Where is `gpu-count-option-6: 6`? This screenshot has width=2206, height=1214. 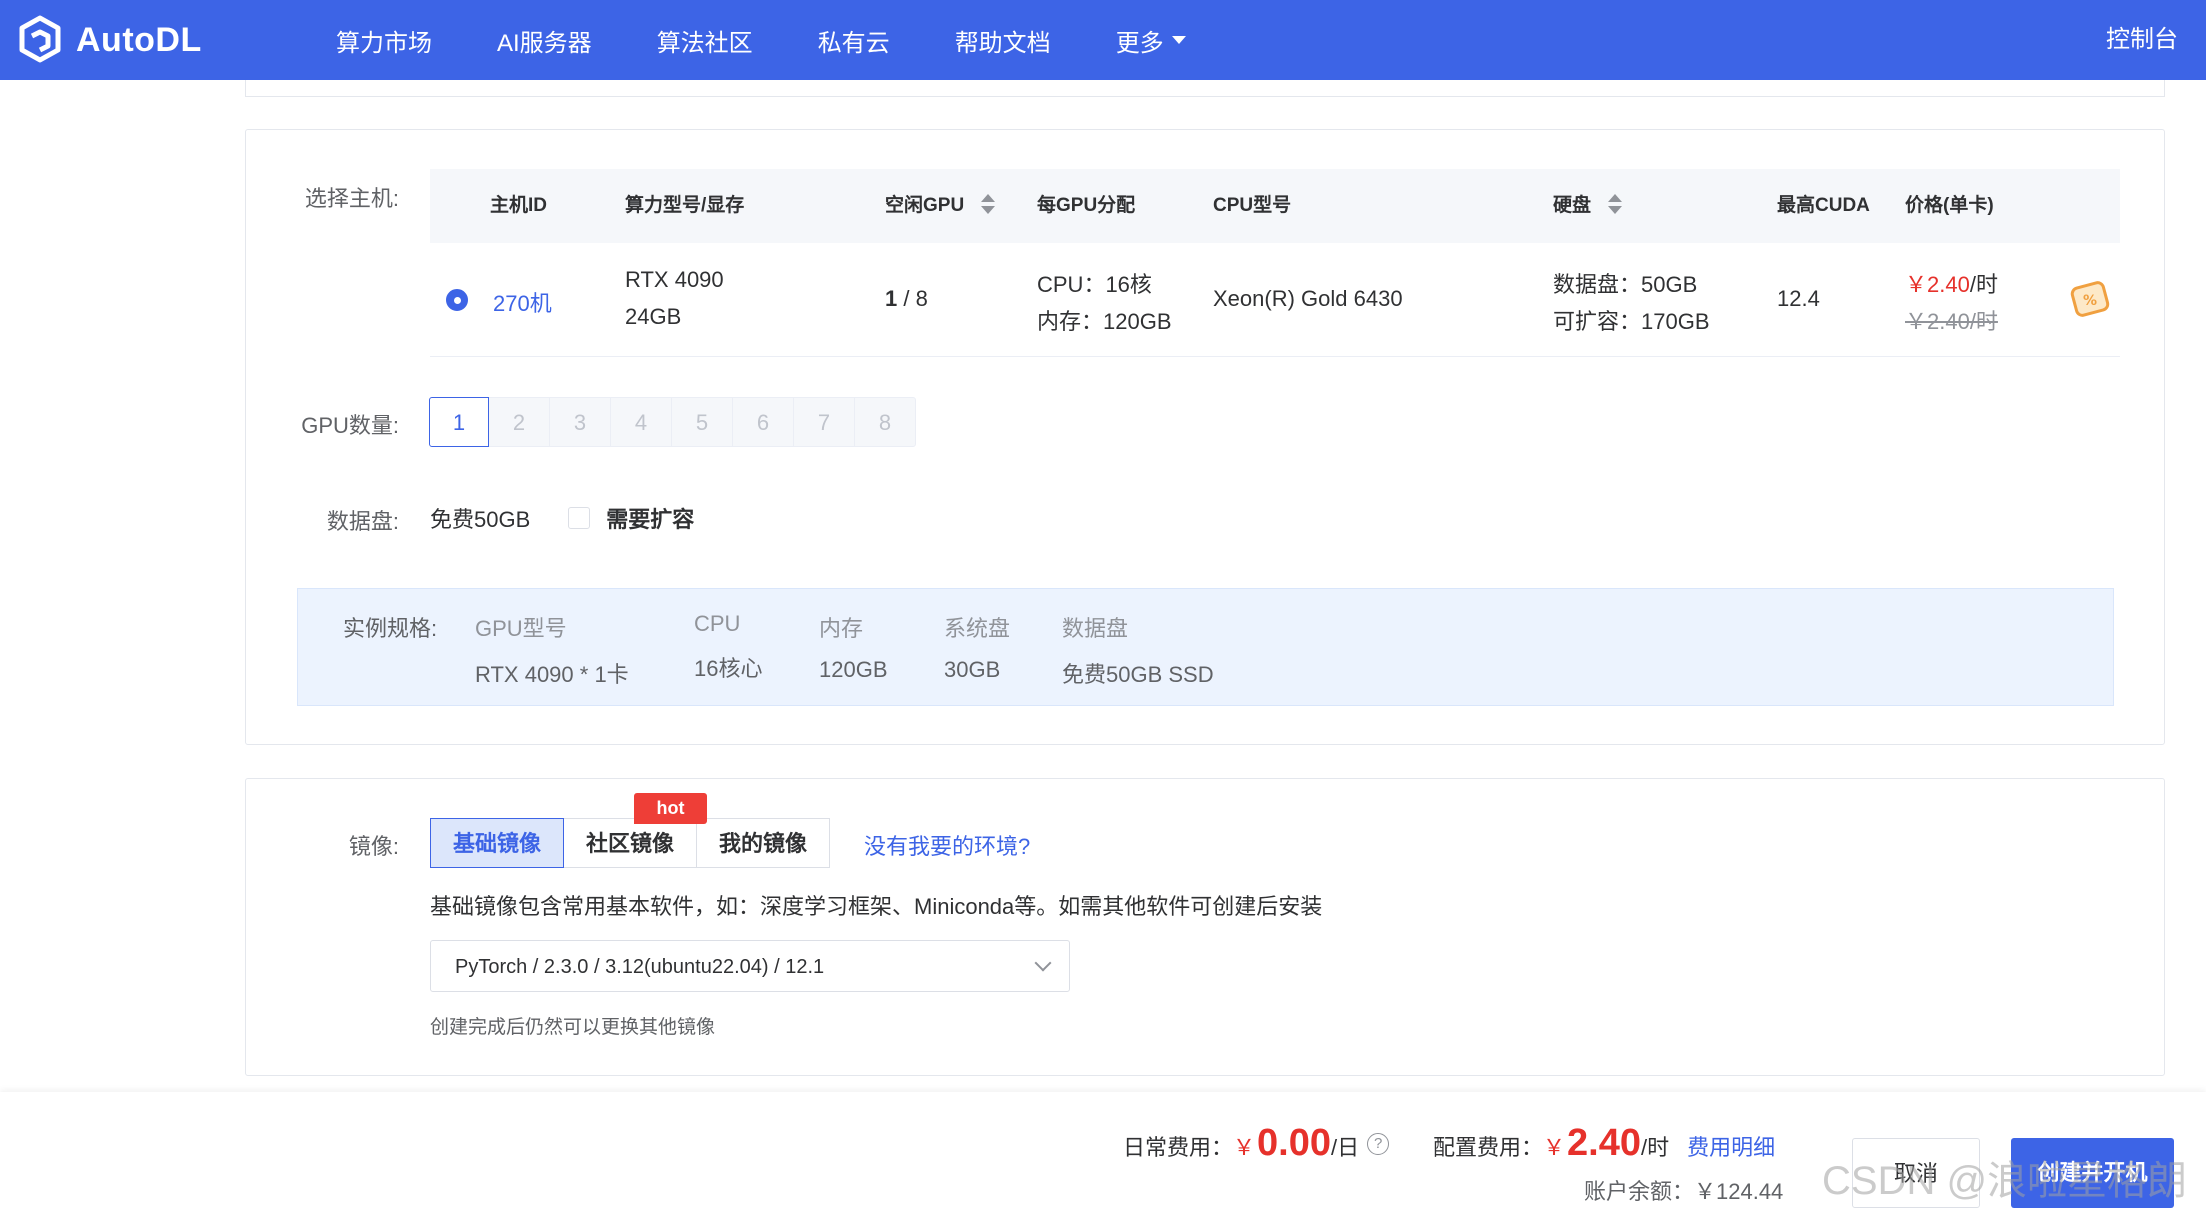 gpu-count-option-6: 6 is located at coordinates (763, 422).